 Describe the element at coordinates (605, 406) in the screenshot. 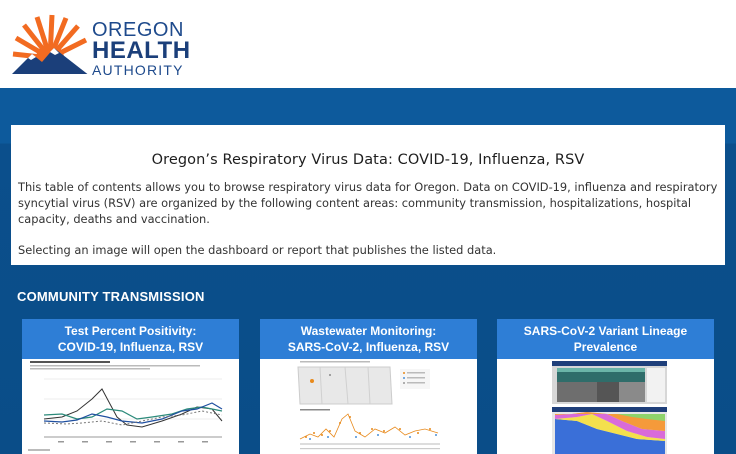

I see `stacked-area-thumbnail` at that location.